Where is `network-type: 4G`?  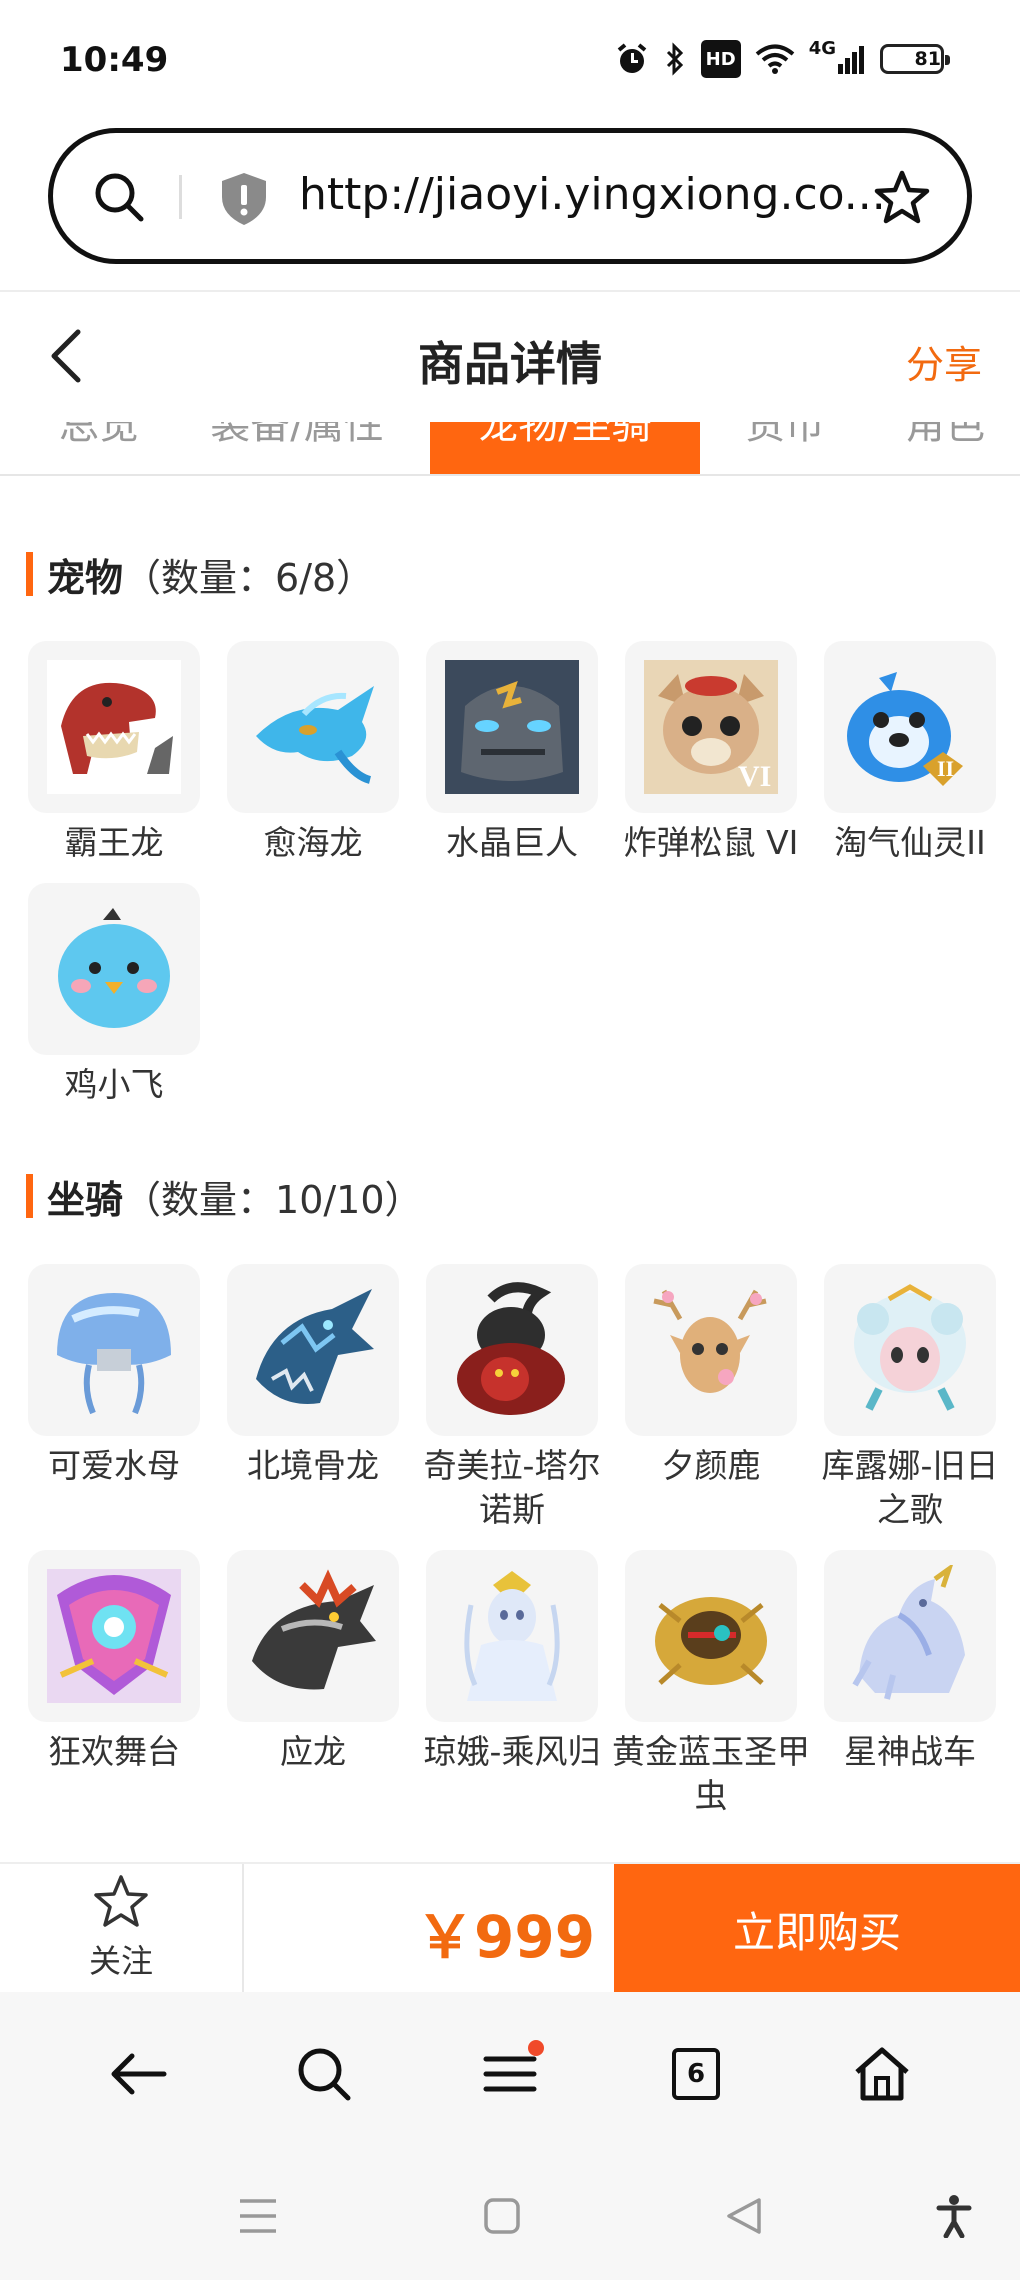
network-type: 4G is located at coordinates (822, 48).